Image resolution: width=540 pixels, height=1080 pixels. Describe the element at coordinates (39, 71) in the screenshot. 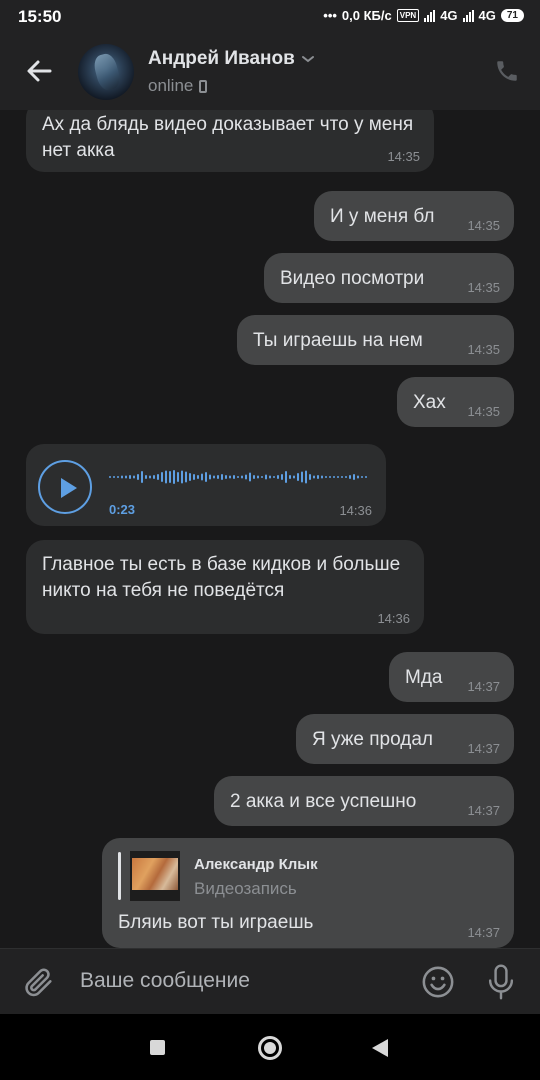

I see `back-arrow-icon` at that location.